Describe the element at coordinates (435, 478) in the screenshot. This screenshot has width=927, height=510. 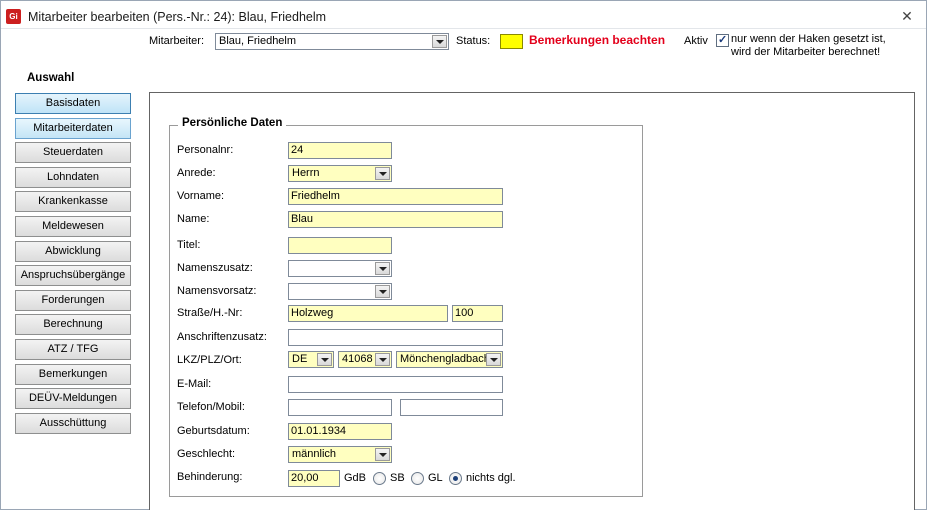
I see `radio-gl-label: GL` at that location.